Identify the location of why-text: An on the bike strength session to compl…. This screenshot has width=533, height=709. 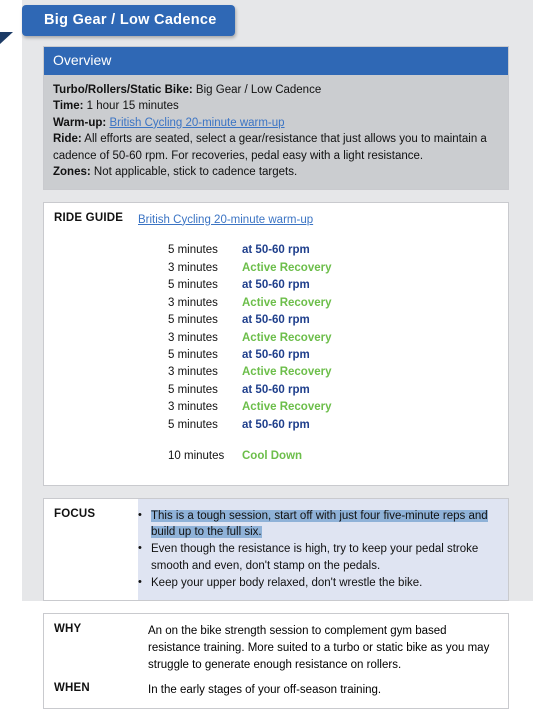
(319, 648).